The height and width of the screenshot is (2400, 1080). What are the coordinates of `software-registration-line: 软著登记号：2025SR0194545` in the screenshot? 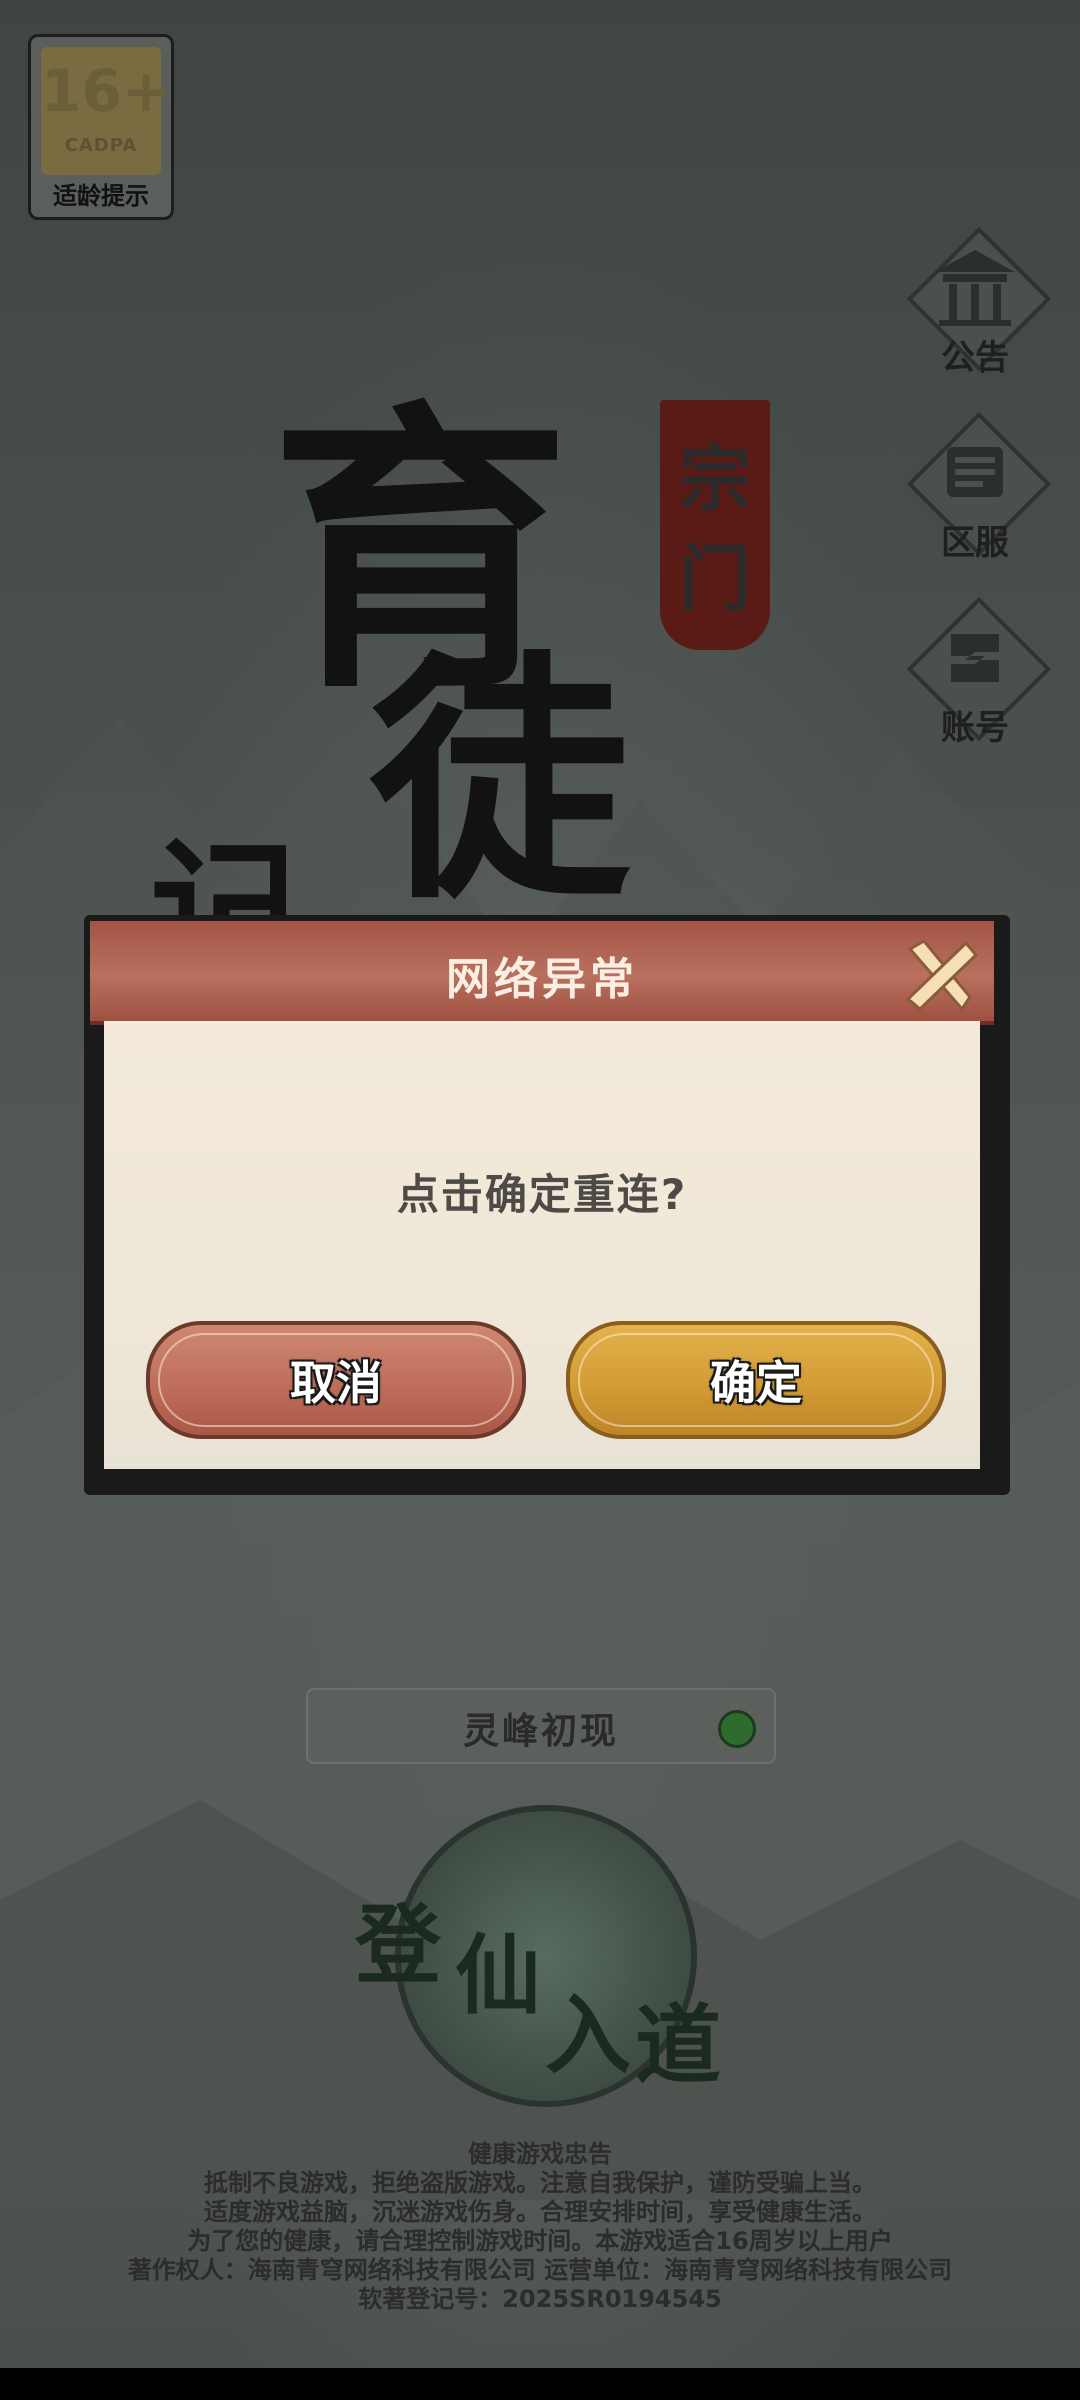 It's located at (540, 2299).